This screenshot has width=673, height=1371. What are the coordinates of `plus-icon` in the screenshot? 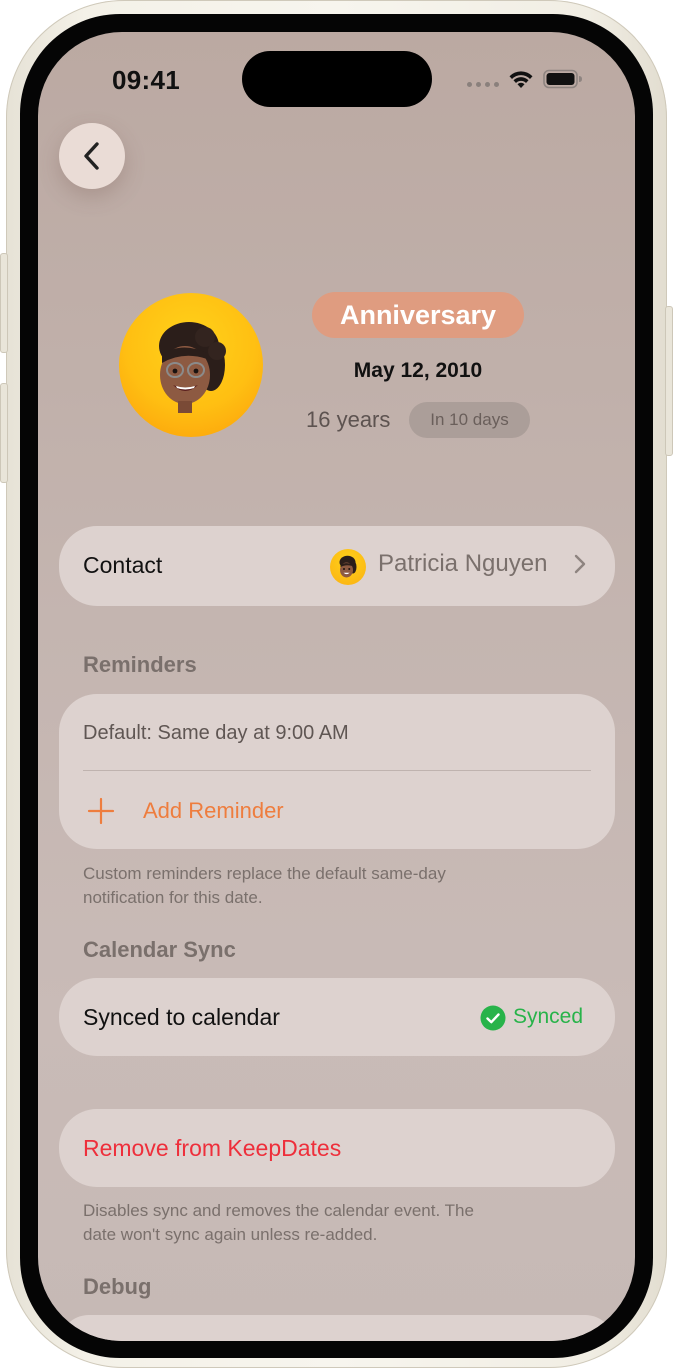 It's located at (101, 811).